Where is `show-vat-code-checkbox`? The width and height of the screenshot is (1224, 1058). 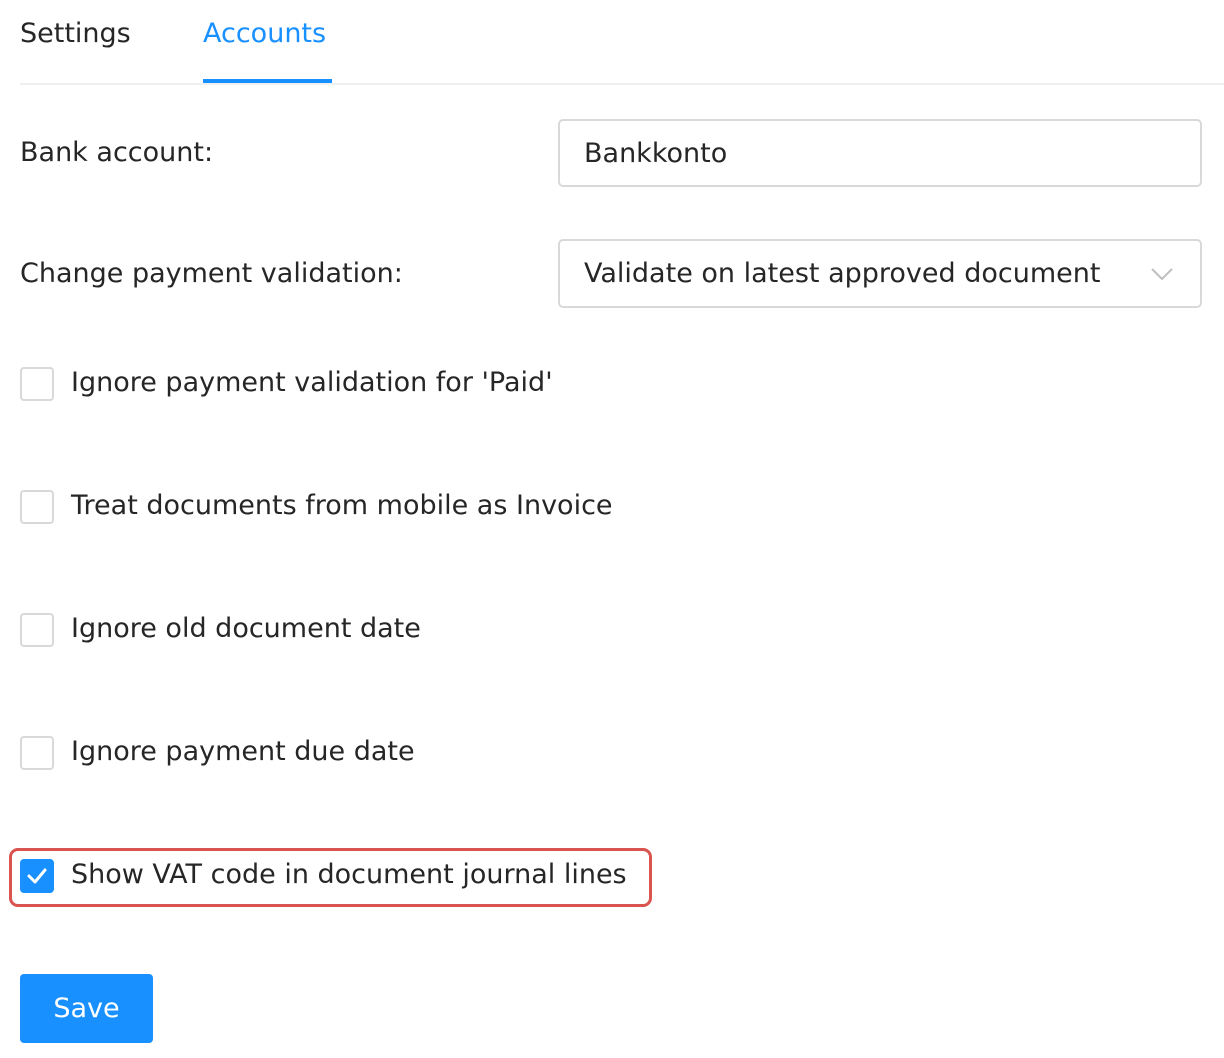 show-vat-code-checkbox is located at coordinates (37, 876).